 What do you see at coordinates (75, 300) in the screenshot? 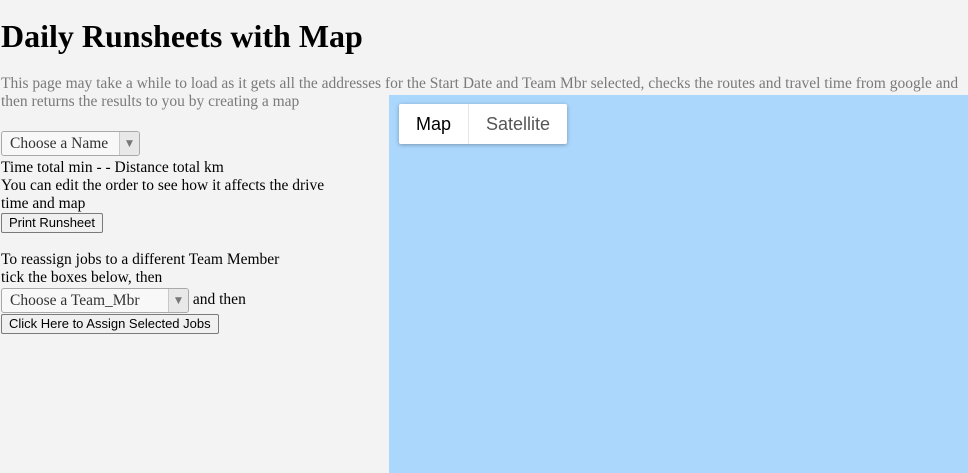
I see `team-select-value: Choose a Team_Mbr` at bounding box center [75, 300].